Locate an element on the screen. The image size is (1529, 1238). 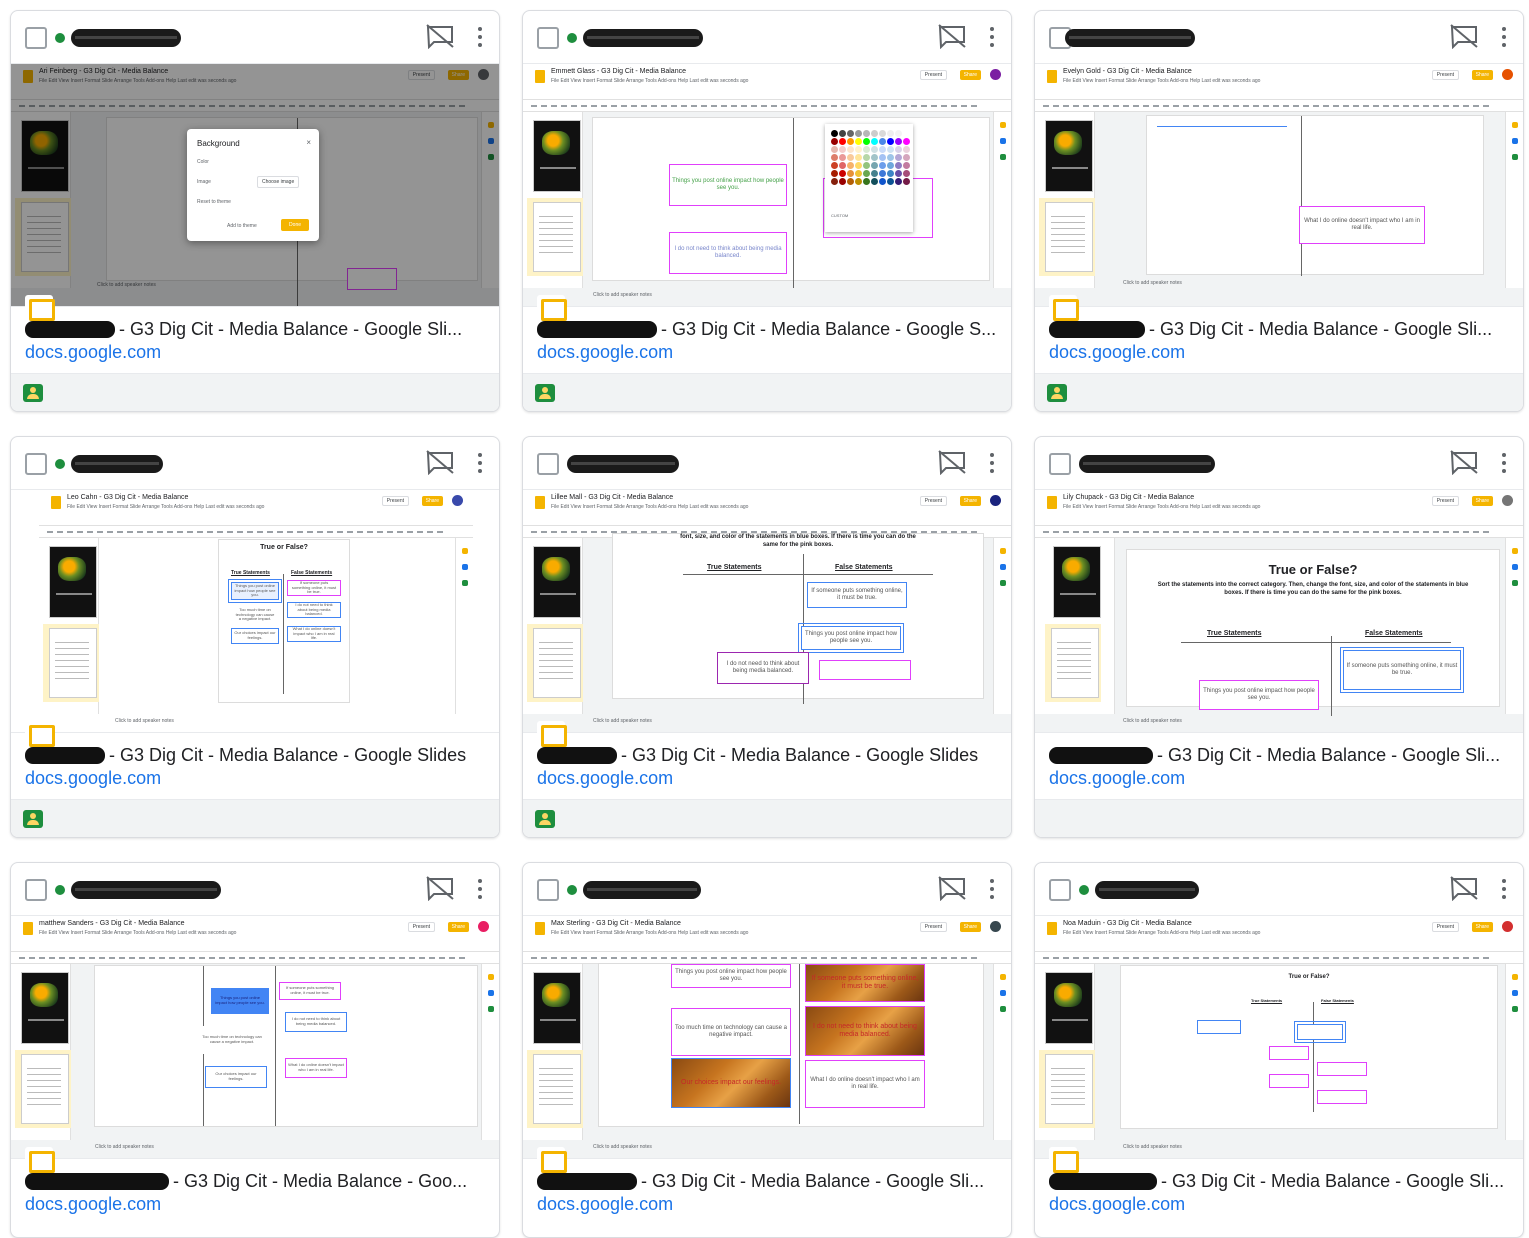
doc-title: Lillee Mall - G3 Dig Cit - Media Balance is located at coordinates (612, 497).